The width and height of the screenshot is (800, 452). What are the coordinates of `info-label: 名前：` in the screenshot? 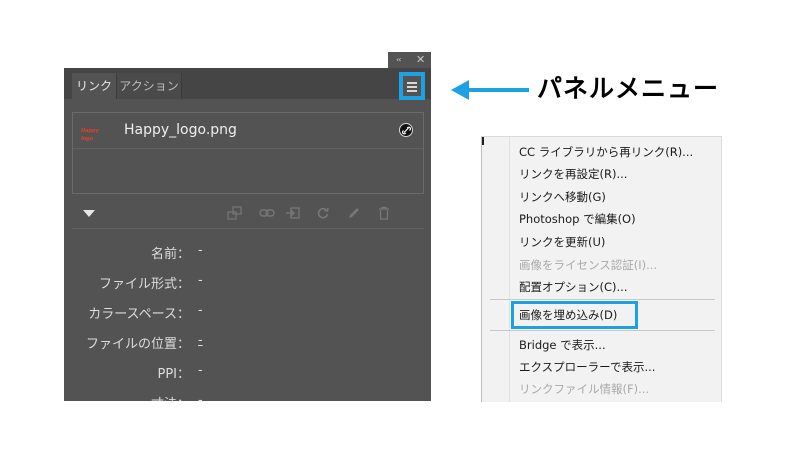 It's located at (170, 254).